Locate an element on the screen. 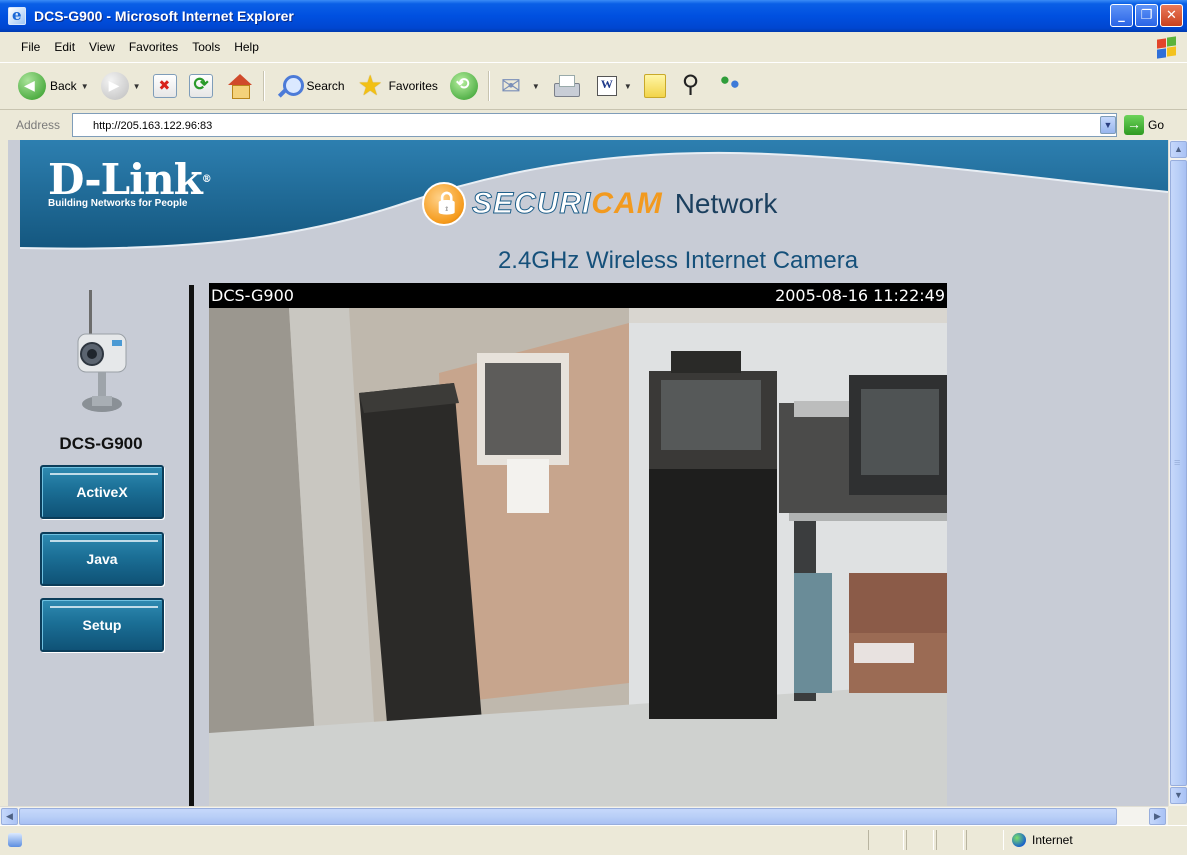  scroll-right-icon: ▶ is located at coordinates (1157, 816).